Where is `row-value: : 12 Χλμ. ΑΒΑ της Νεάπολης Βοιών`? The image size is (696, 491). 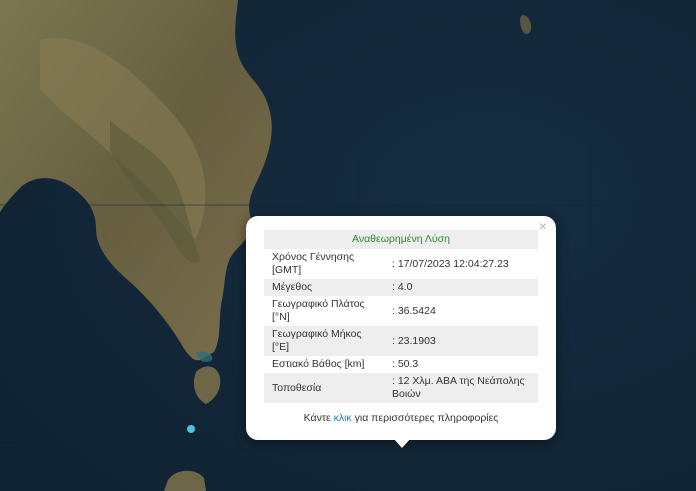
row-value: : 12 Χλμ. ΑΒΑ της Νεάπολης Βοιών is located at coordinates (461, 388).